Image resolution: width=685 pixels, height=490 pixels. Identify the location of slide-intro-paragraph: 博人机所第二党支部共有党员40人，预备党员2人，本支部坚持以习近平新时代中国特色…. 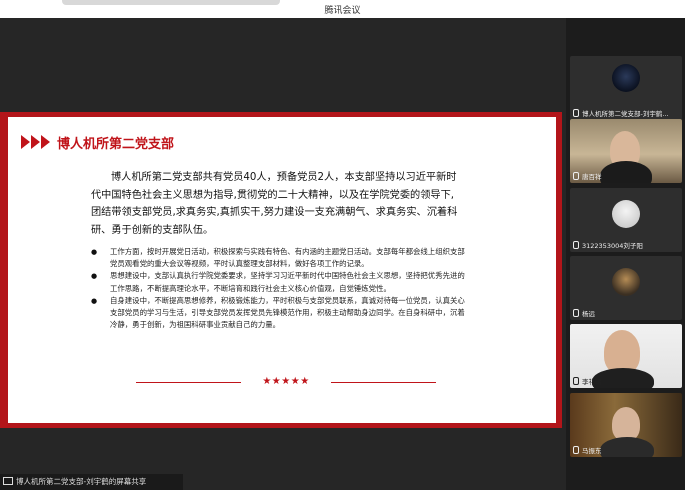
(274, 204).